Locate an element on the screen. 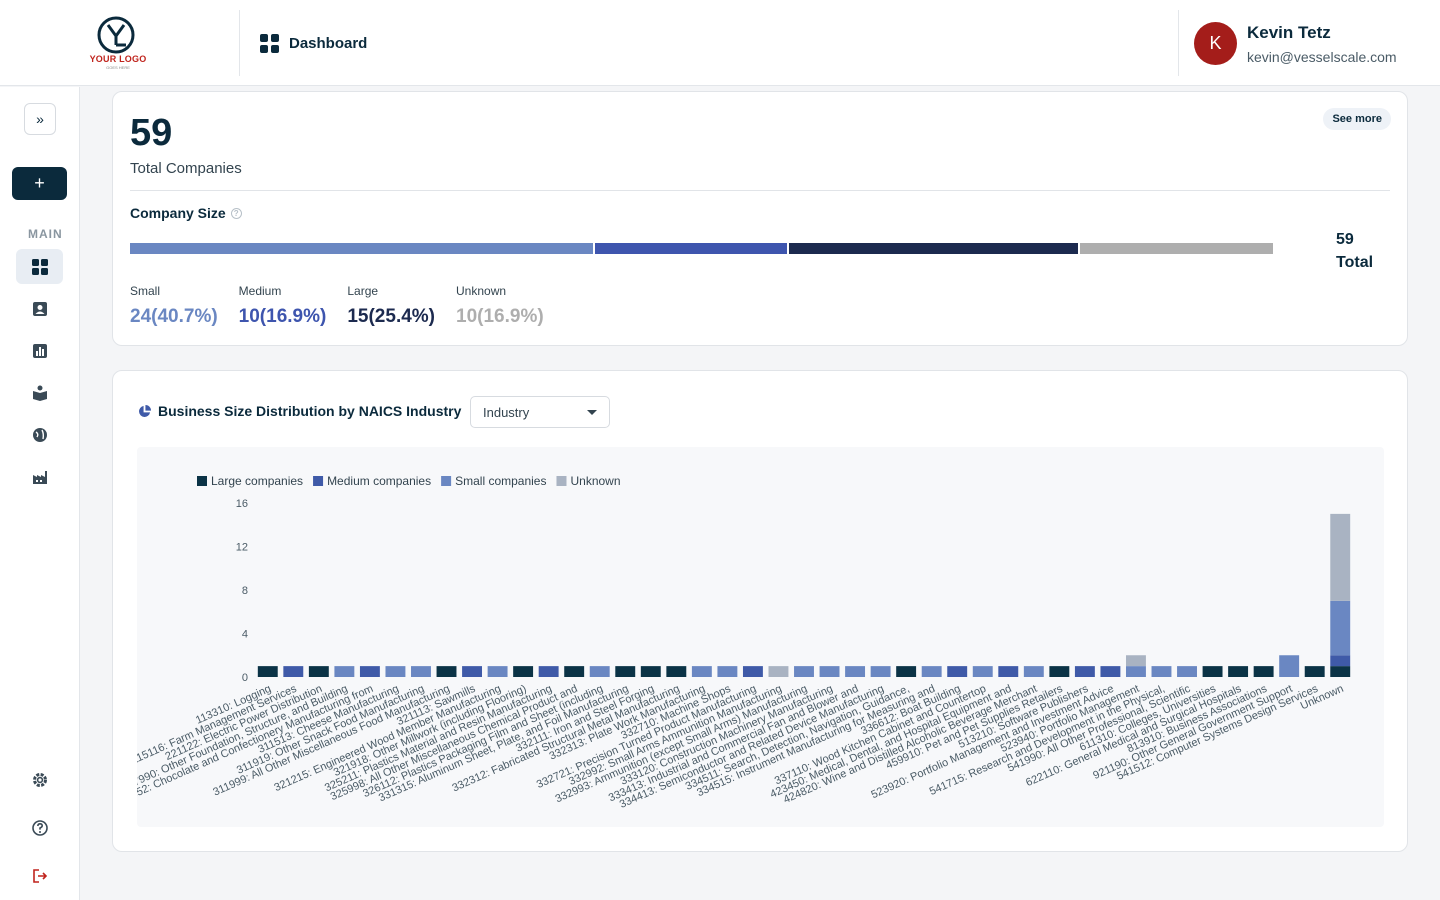 The width and height of the screenshot is (1440, 900). sidebar-item-dashboard is located at coordinates (39, 266).